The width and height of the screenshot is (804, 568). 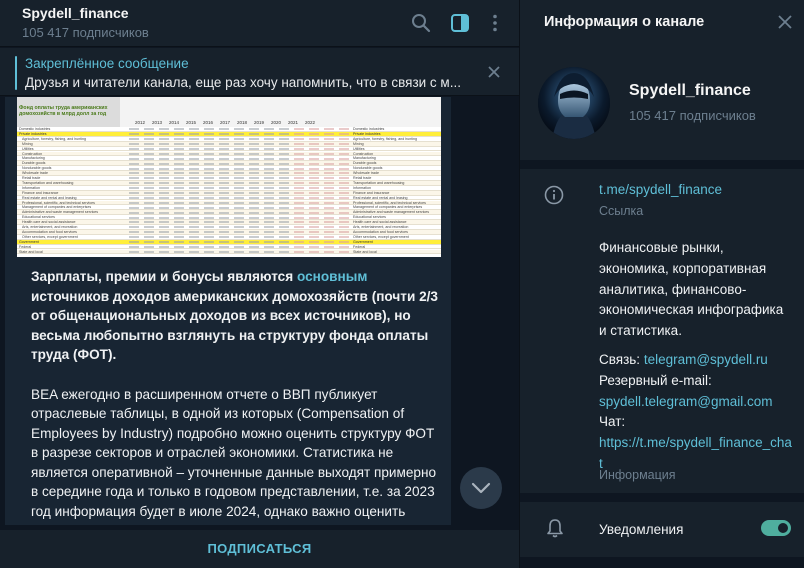 I want to click on pinned-indicator, so click(x=16, y=73).